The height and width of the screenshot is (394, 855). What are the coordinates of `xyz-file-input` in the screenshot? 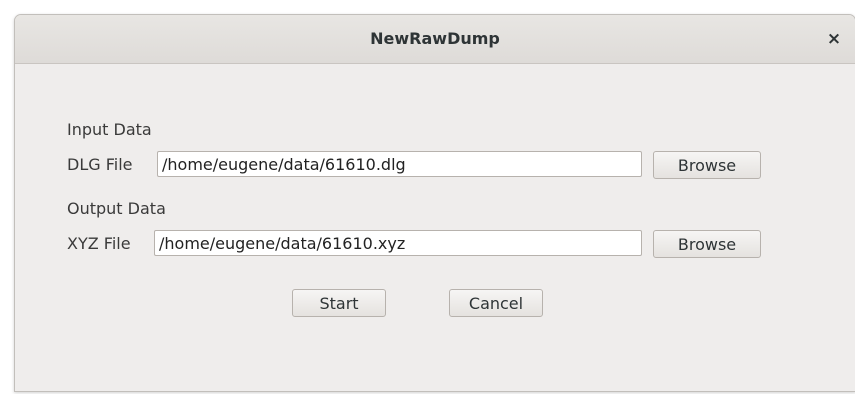 It's located at (398, 243).